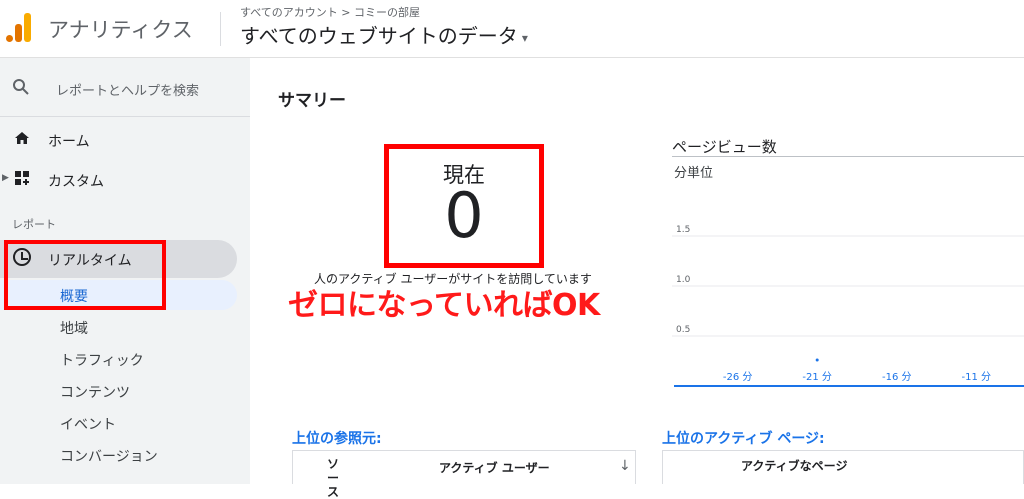 This screenshot has height=499, width=1024. I want to click on view-selector: すべてのウェブサイトのデータ ▾, so click(384, 34).